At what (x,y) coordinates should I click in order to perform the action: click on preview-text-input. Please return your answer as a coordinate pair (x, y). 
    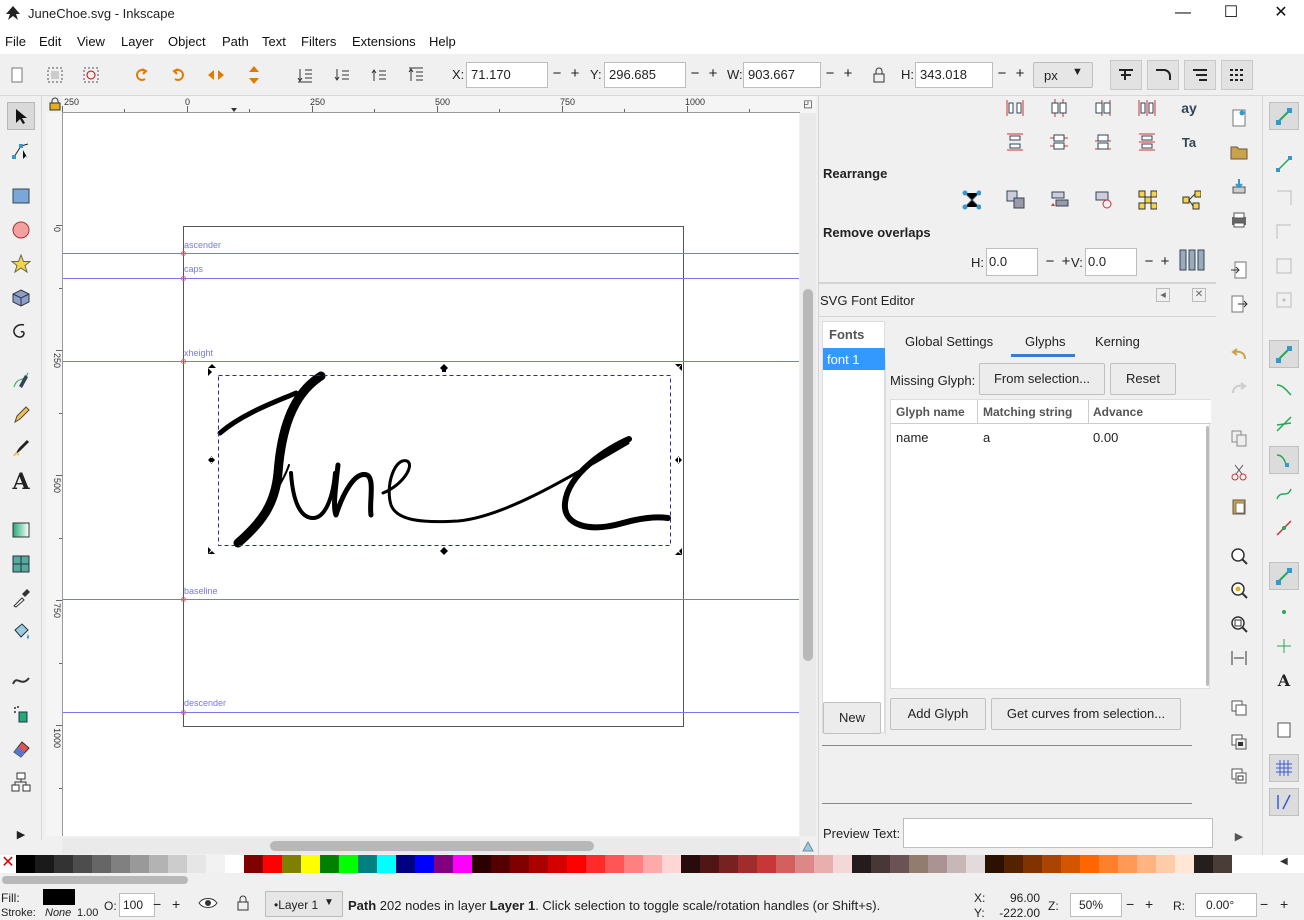
    Looking at the image, I should click on (1058, 833).